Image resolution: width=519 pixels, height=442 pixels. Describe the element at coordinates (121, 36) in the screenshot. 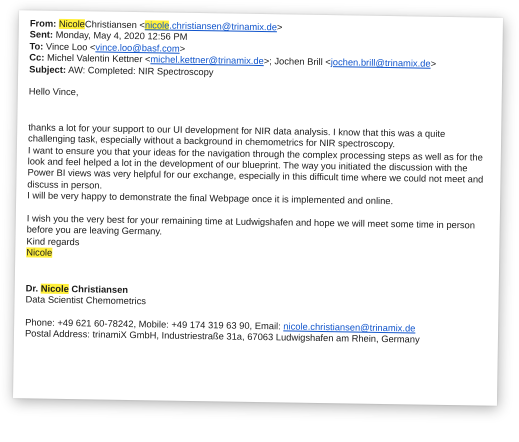

I see `sent-value: Monday, May 4, 2020 12:56 PM` at that location.